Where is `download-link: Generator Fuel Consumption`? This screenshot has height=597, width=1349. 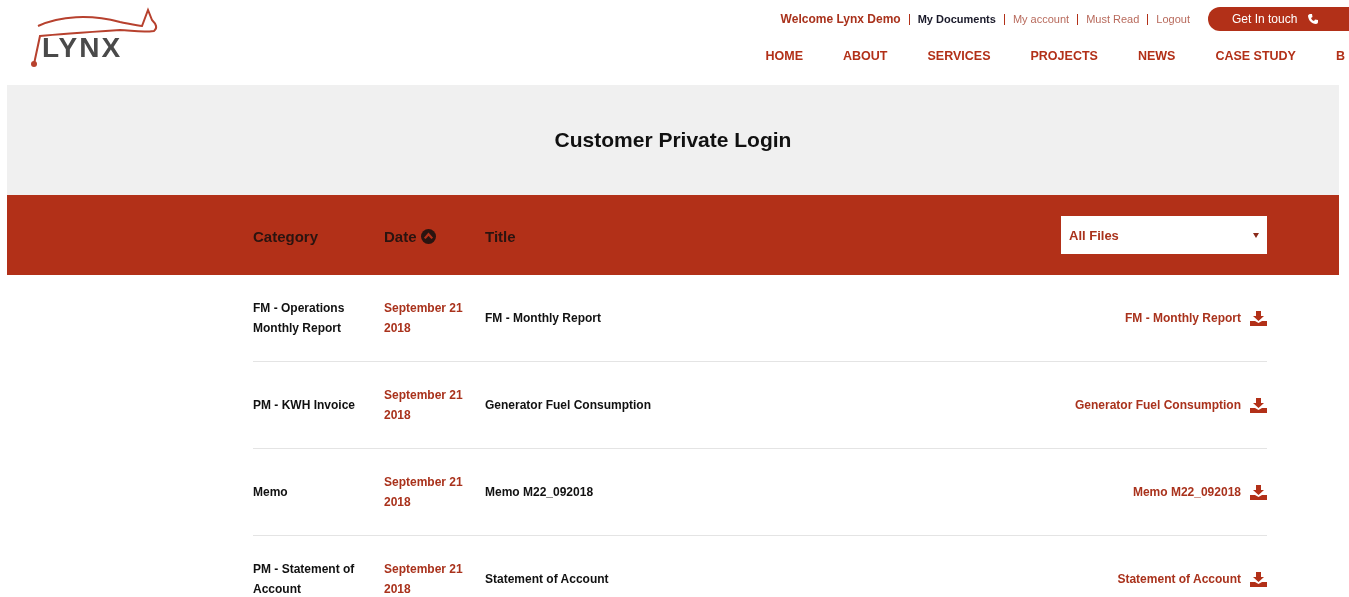 download-link: Generator Fuel Consumption is located at coordinates (1171, 405).